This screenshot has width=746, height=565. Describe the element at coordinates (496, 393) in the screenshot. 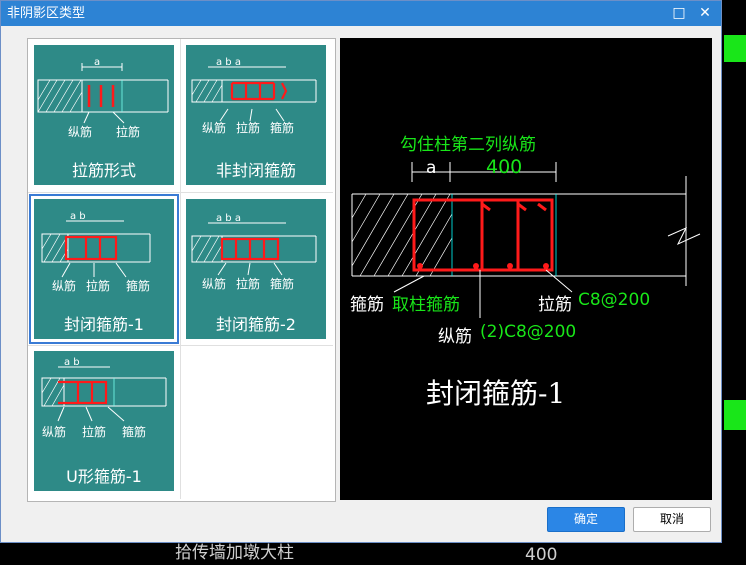

I see `preview-title: 封闭箍筋-1` at that location.